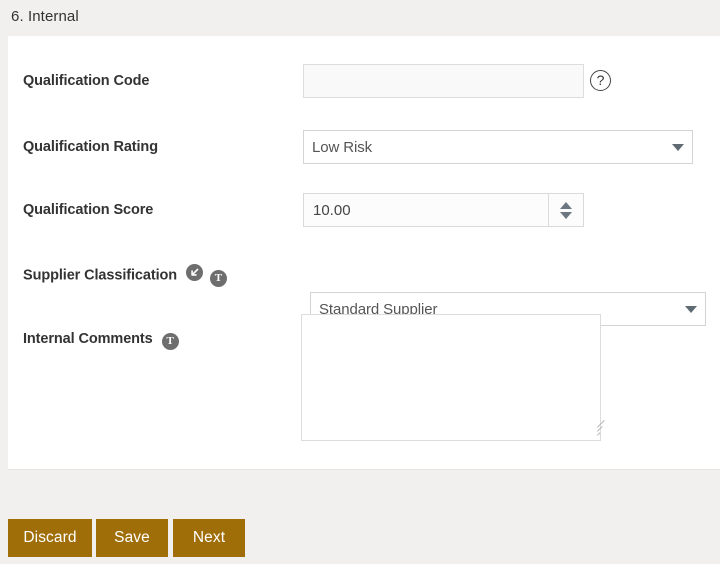 The image size is (720, 564). I want to click on question-mark-icon: ?, so click(600, 80).